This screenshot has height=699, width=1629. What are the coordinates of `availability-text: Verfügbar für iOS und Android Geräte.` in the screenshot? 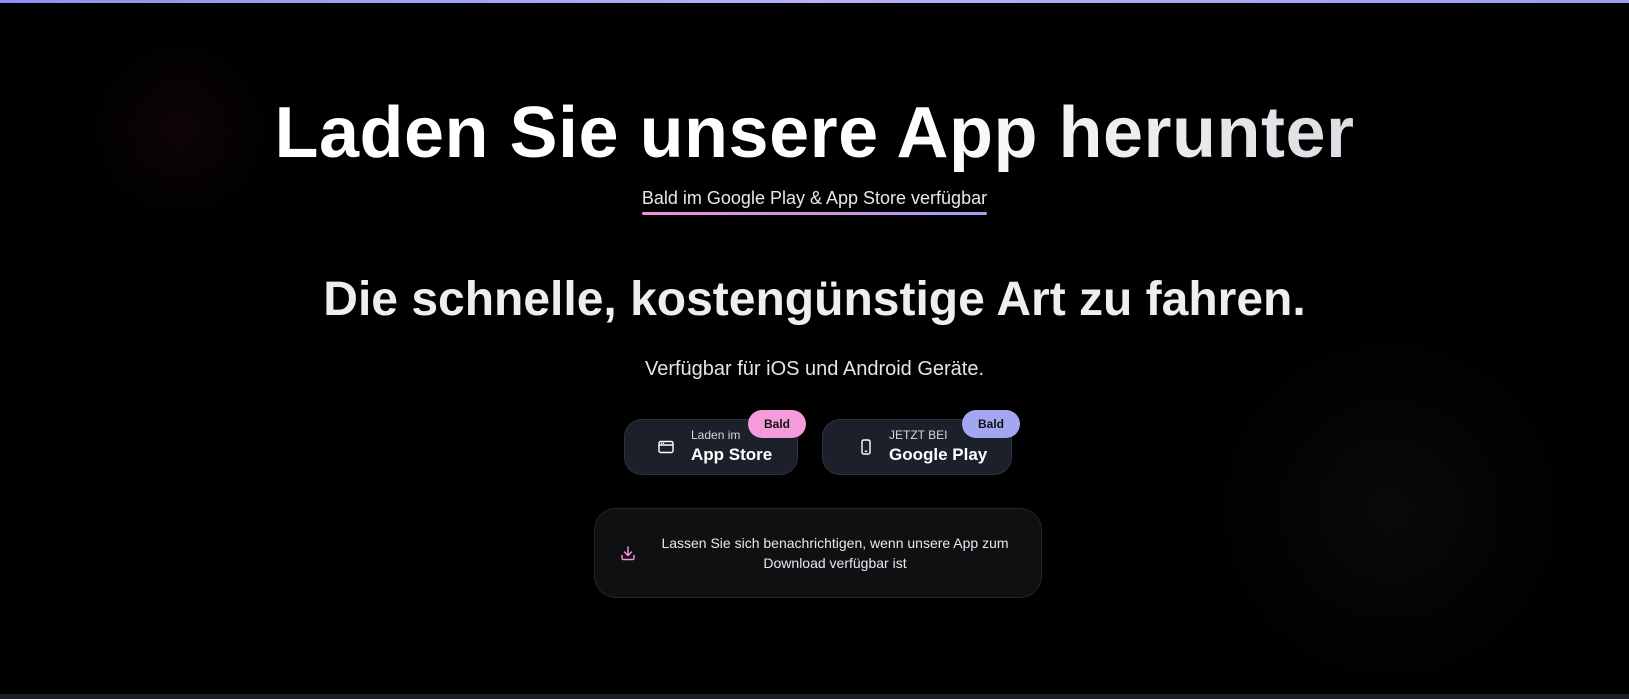 It's located at (814, 369).